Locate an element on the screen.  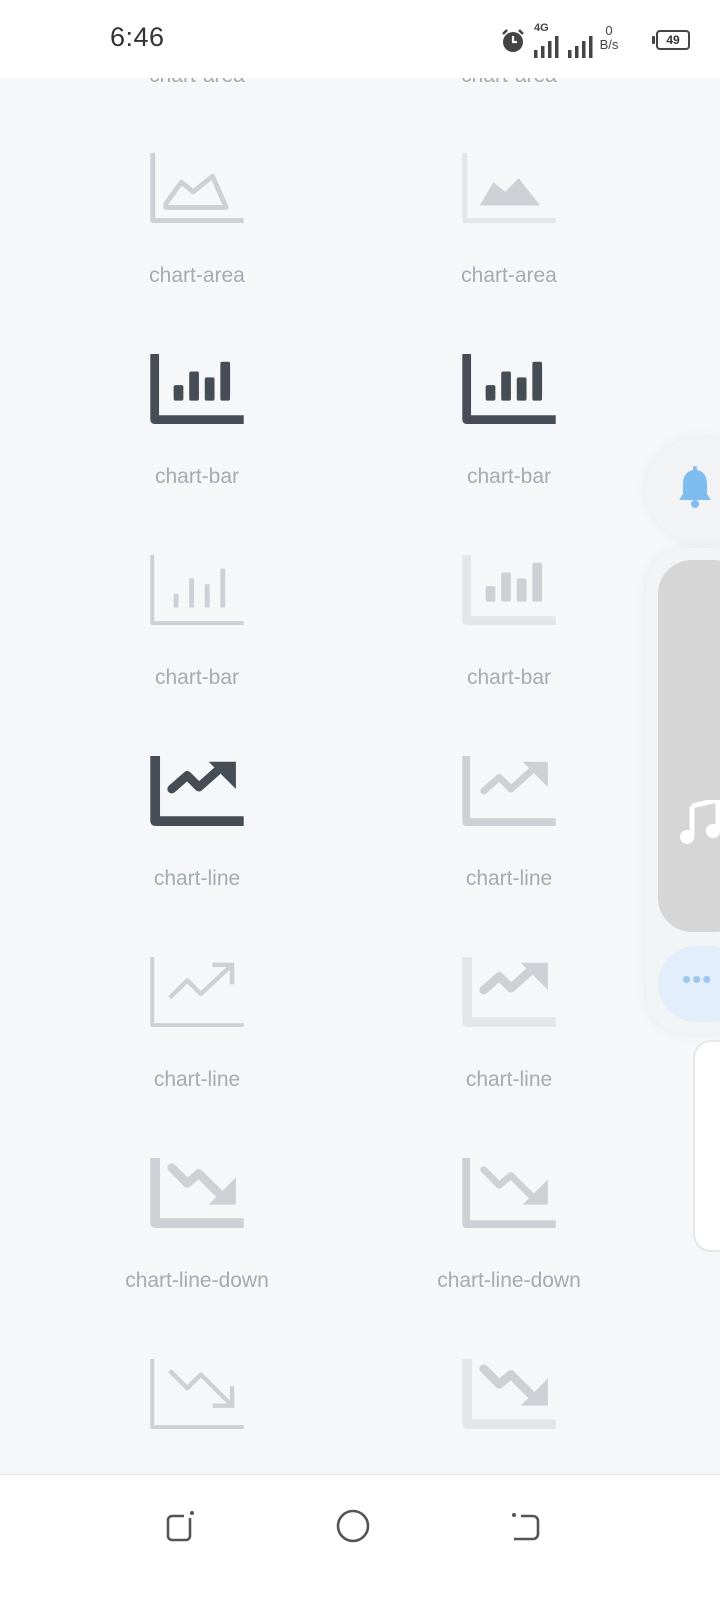
chart-line-down-thin-icon is located at coordinates (197, 1394).